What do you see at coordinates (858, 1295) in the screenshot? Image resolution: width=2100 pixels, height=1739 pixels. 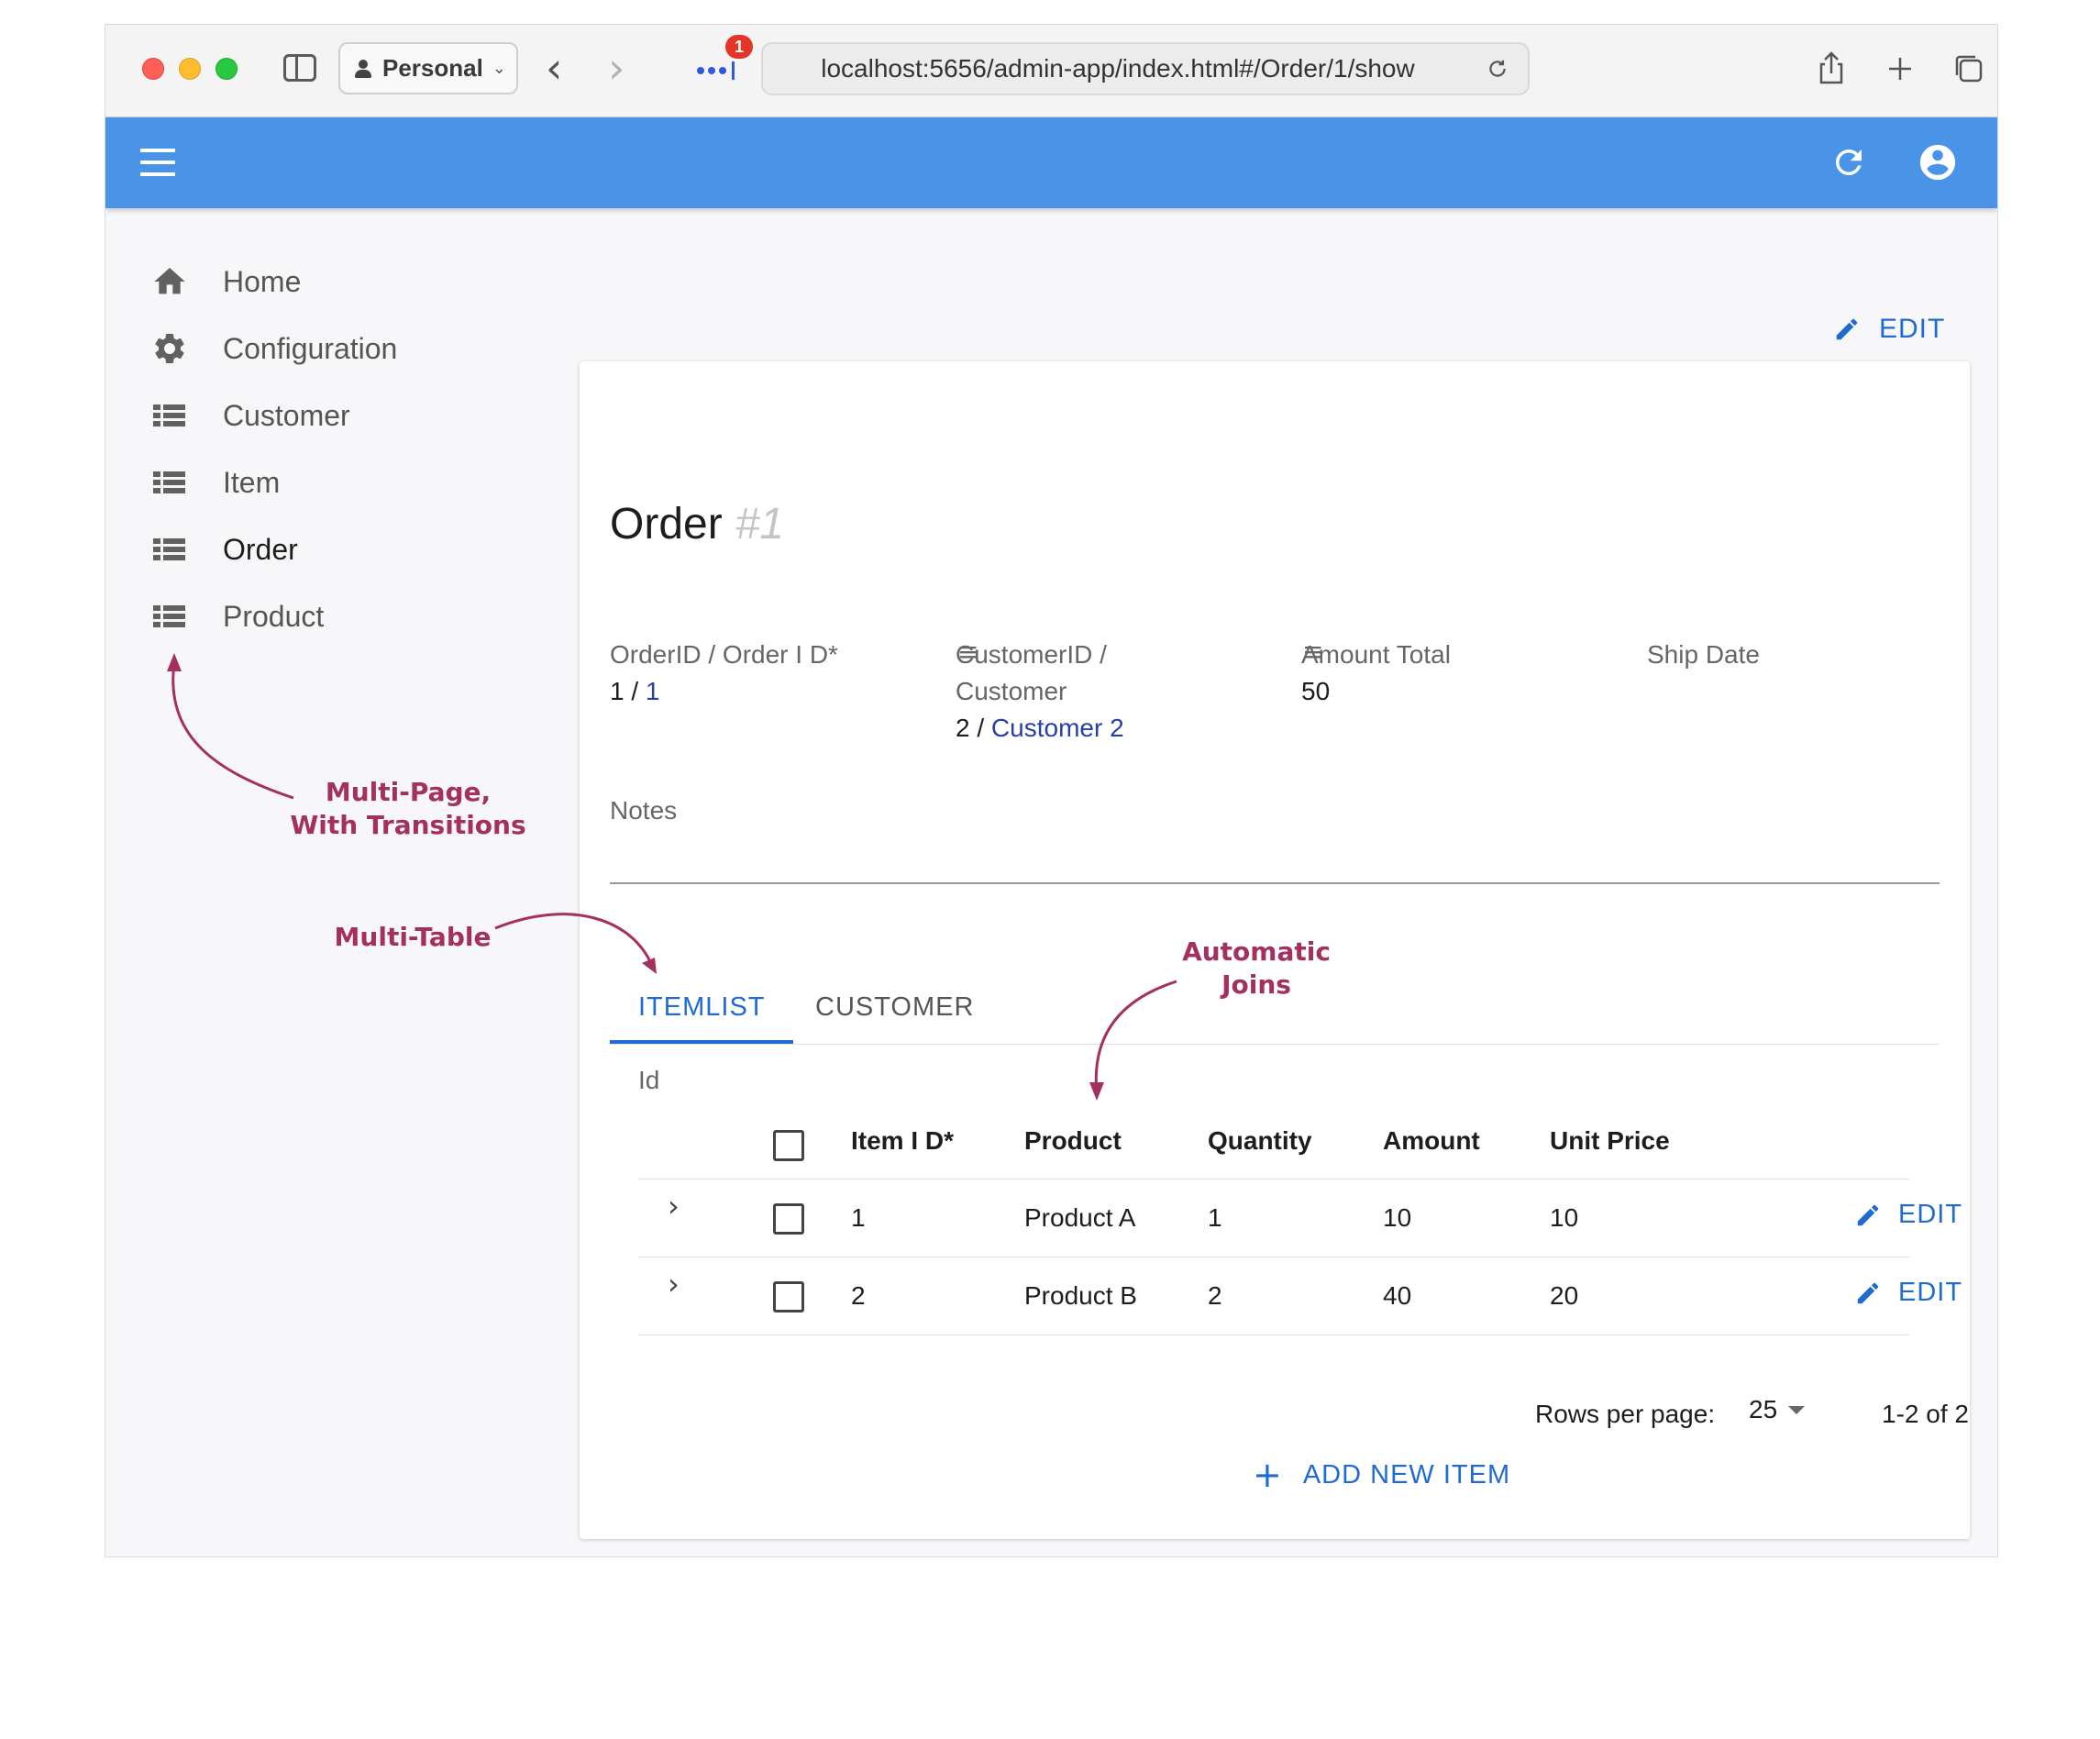 I see `cell-item-id: 2` at bounding box center [858, 1295].